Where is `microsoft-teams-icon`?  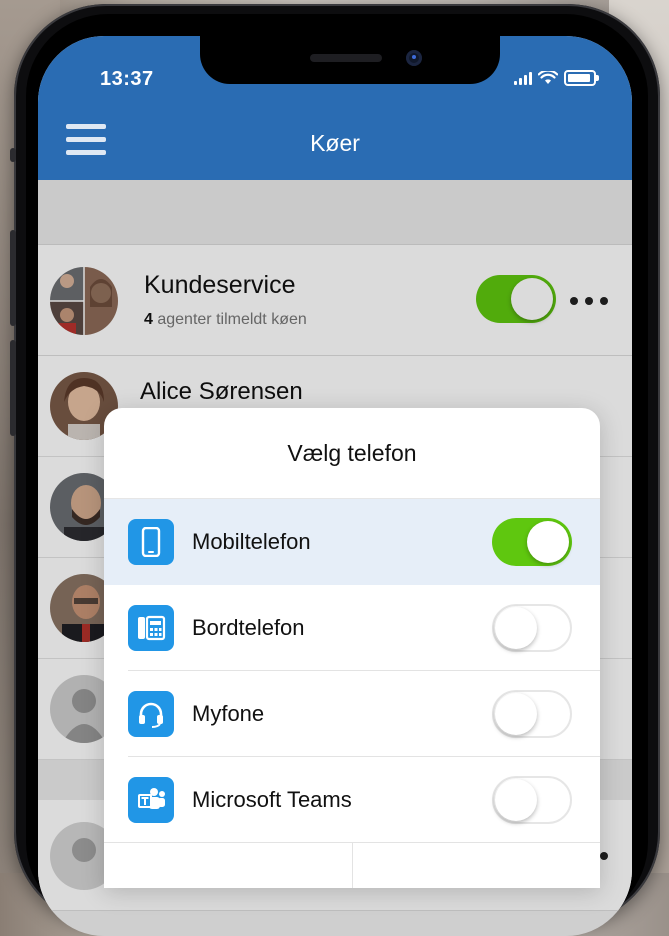
microsoft-teams-icon is located at coordinates (151, 800).